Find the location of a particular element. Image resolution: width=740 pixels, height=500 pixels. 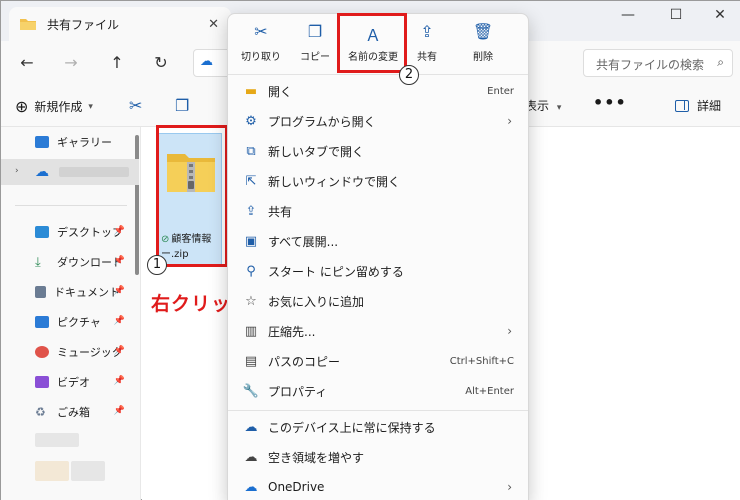

delete-button: 🗑 削除 is located at coordinates (483, 42).